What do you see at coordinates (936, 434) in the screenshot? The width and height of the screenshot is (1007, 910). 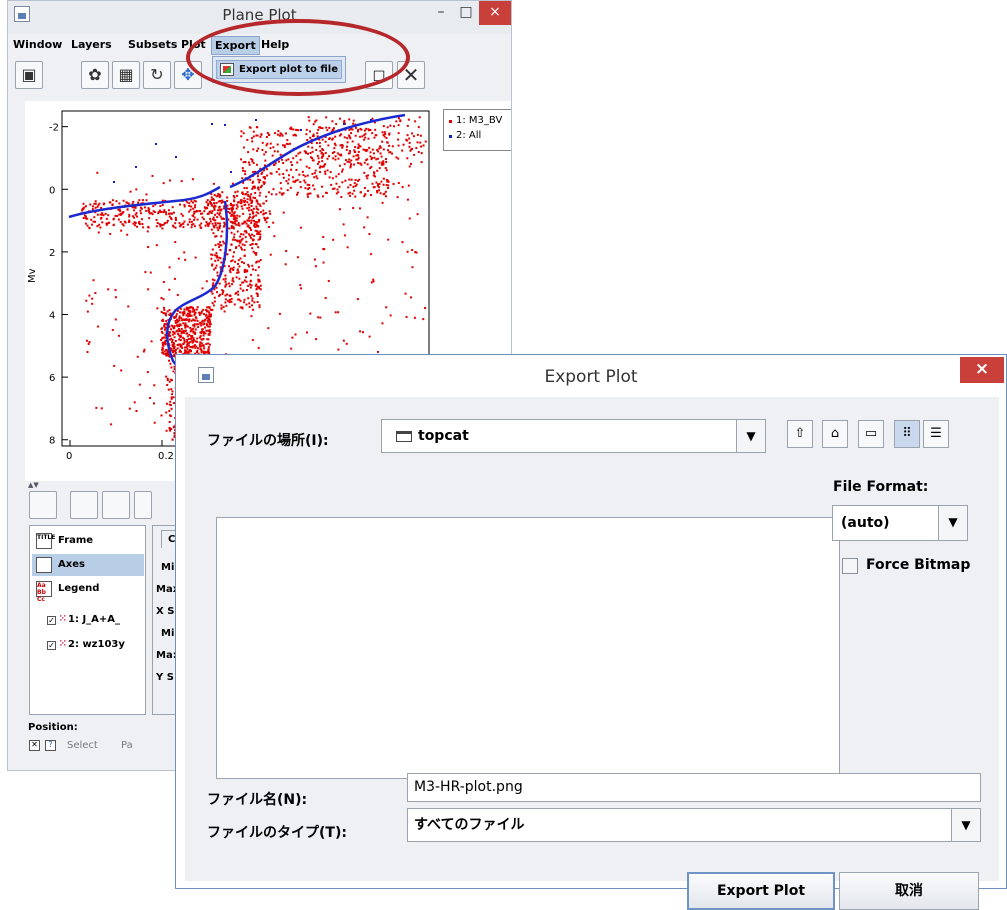 I see `details-view-icon: ☰` at bounding box center [936, 434].